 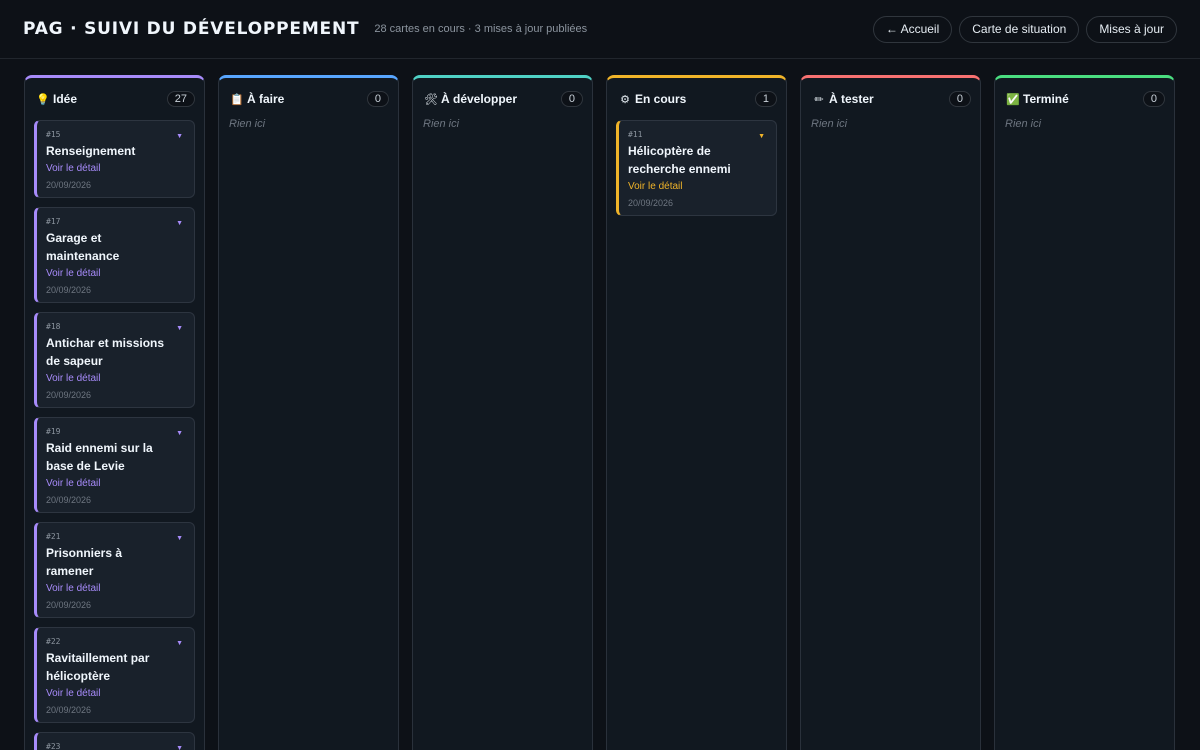 I want to click on column-title: Terminé, so click(x=1046, y=99).